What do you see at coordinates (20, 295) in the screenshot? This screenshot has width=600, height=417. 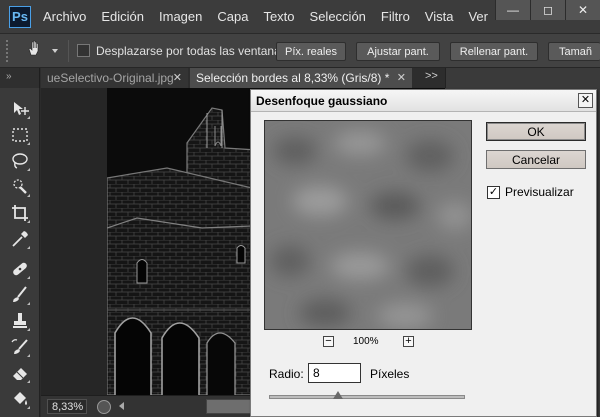 I see `brush-tool-icon` at bounding box center [20, 295].